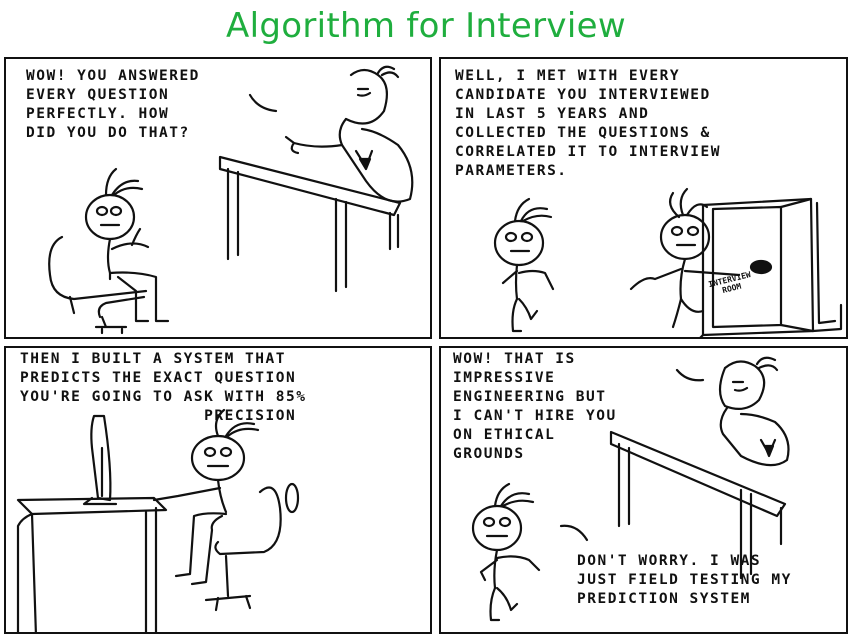 The height and width of the screenshot is (638, 852). I want to click on panel-3-drawing, so click(158, 520).